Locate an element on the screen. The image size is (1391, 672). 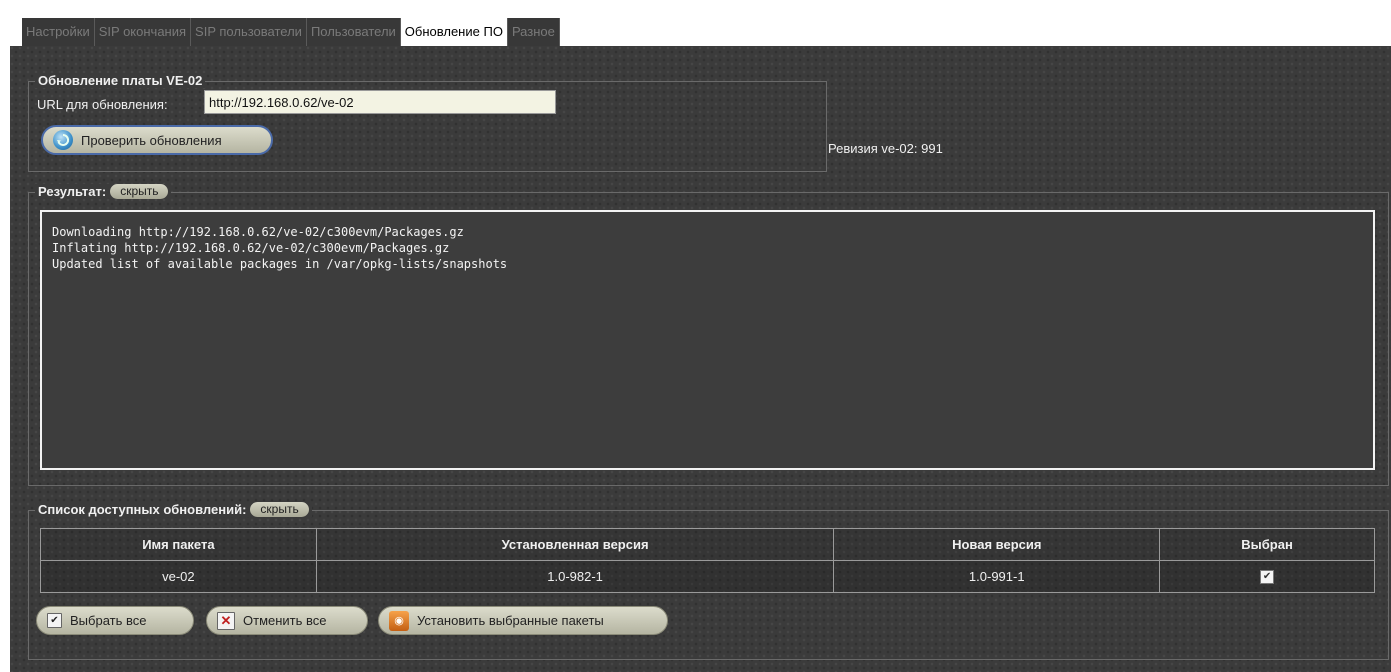
col-package-name: Имя пакета is located at coordinates (178, 544).